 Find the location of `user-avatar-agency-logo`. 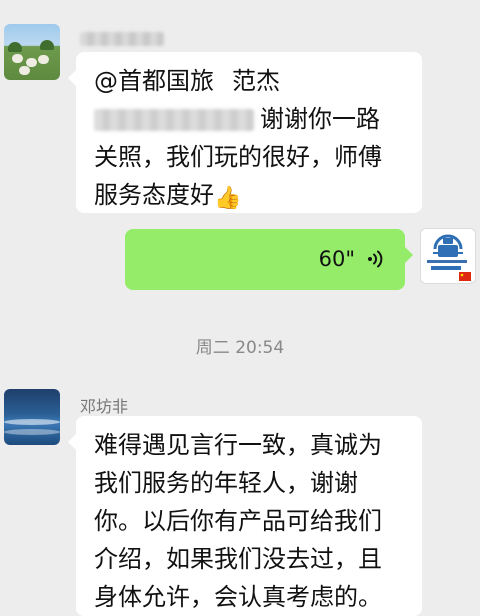

user-avatar-agency-logo is located at coordinates (448, 256).